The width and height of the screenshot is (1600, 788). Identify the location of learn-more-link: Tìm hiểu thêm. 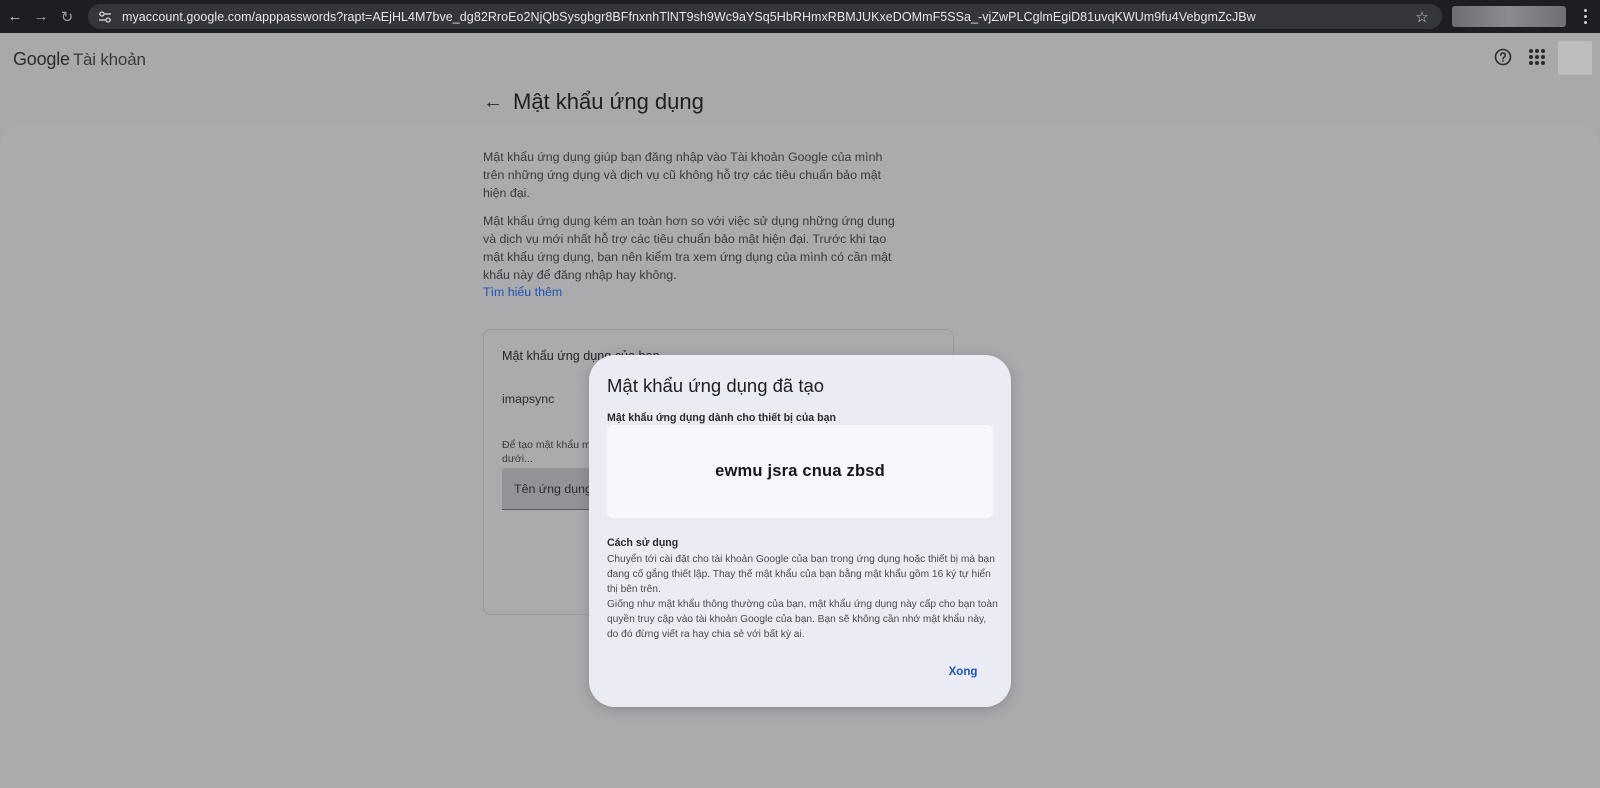
(522, 292).